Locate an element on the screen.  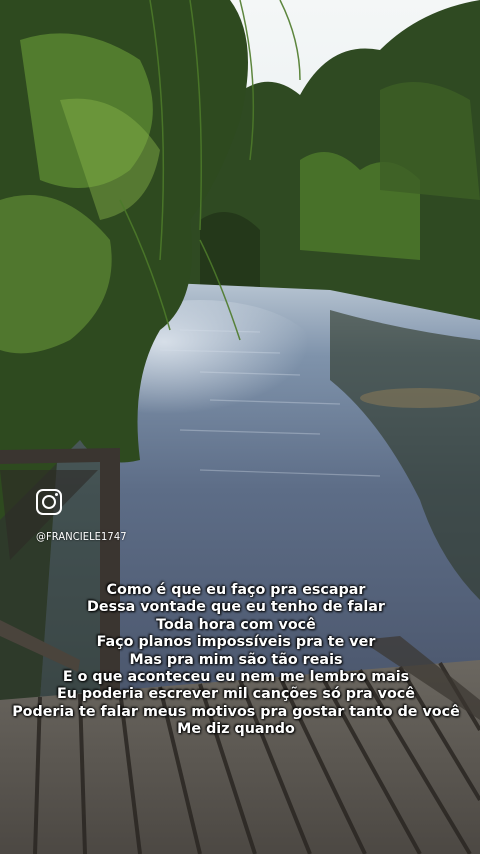
lyric-line: Dessa vontade que eu tenho de falar is located at coordinates (236, 607).